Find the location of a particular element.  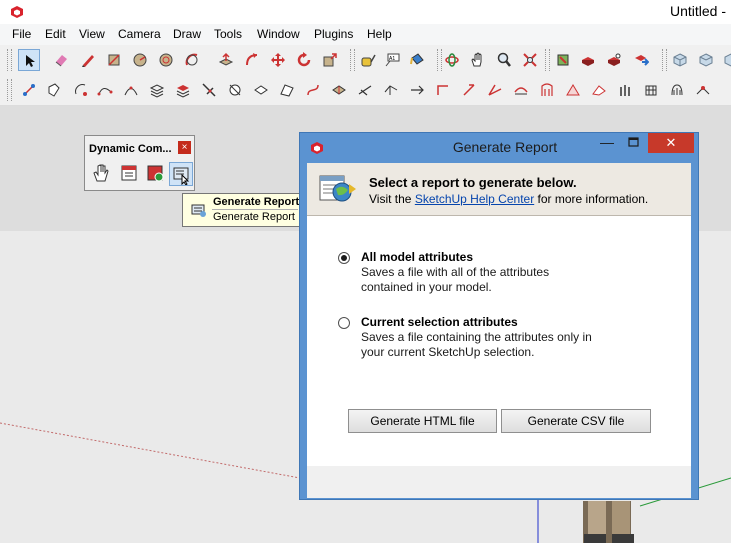

zoom-icon is located at coordinates (504, 59).